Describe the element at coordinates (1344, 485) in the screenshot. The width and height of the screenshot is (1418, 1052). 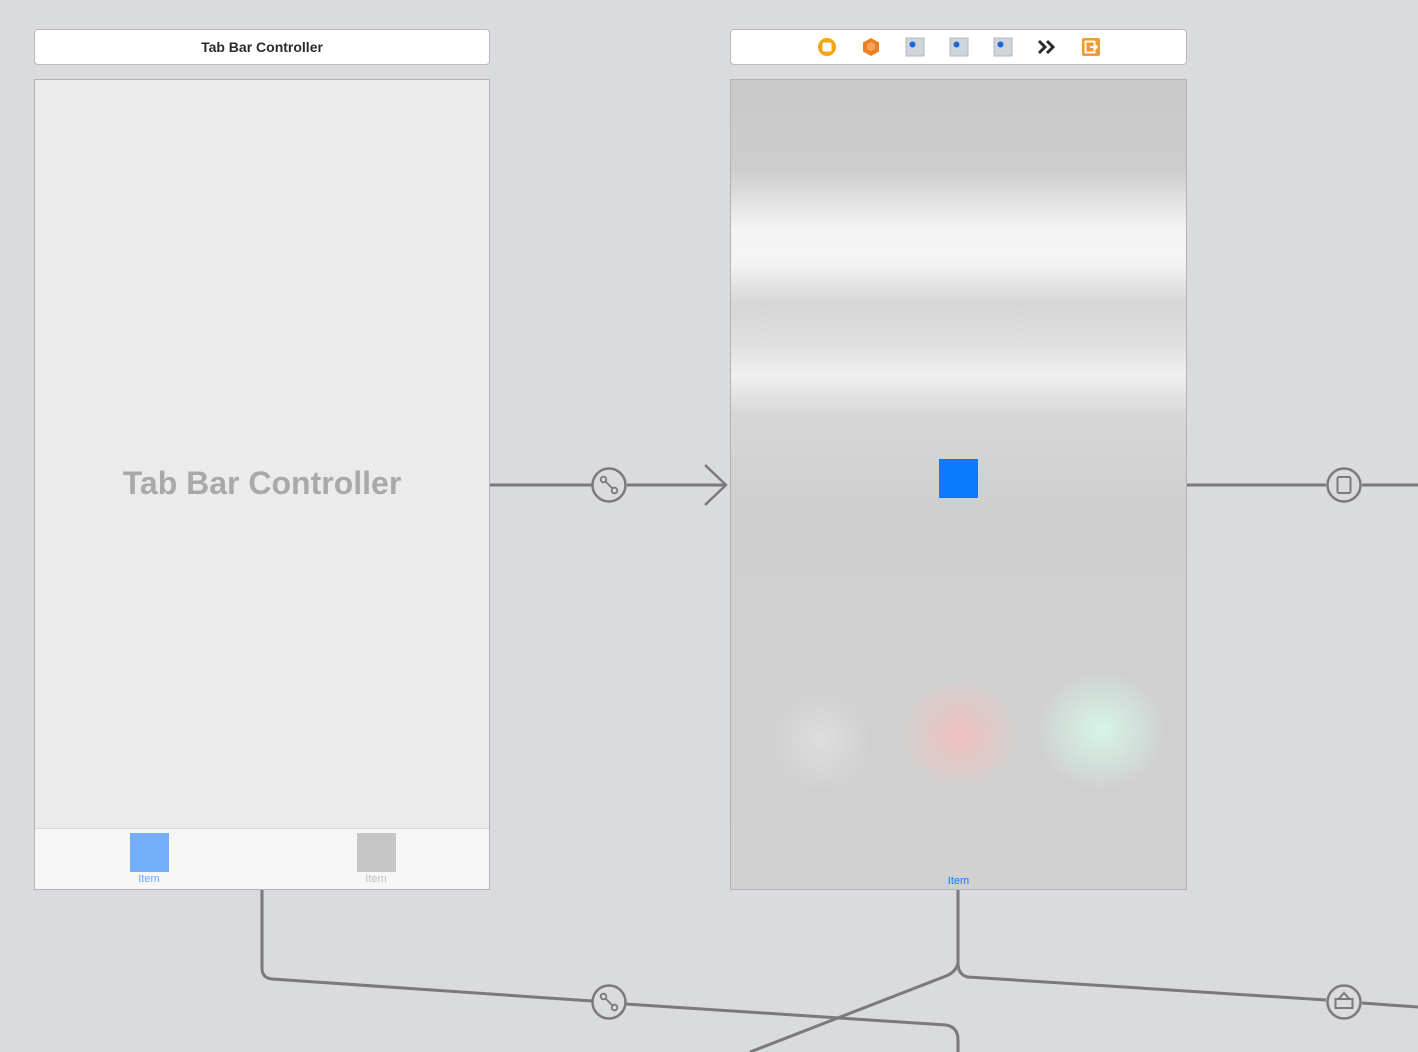
I see `show-segue-icon` at that location.